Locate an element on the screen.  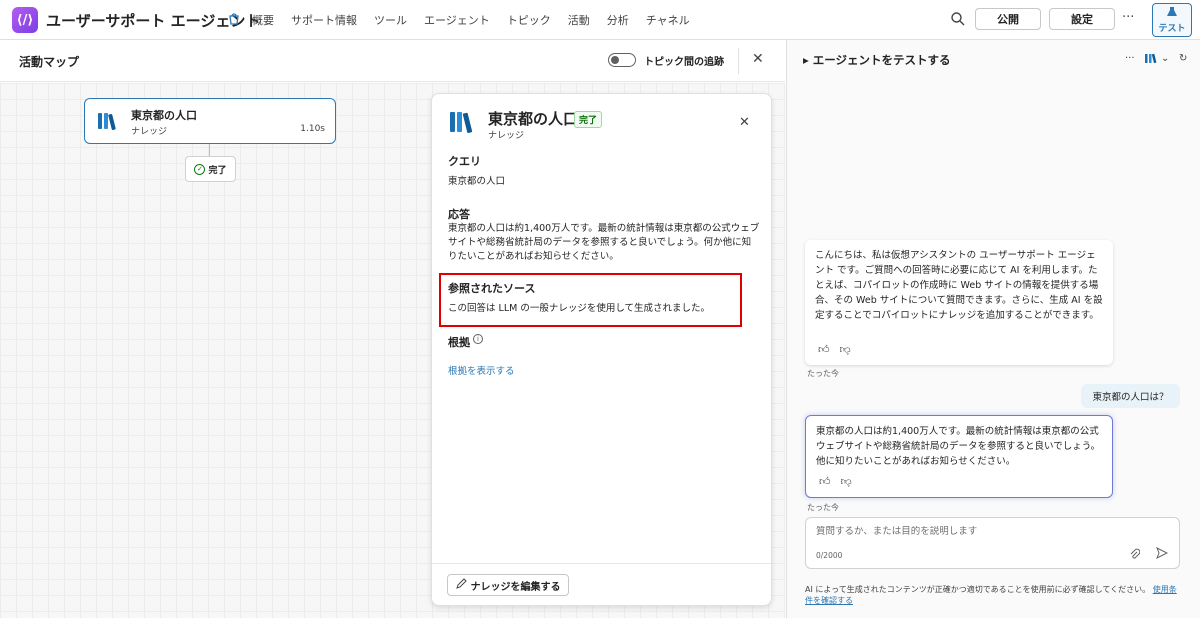
detail-subtitle: ナレッジ is located at coordinates (506, 136).